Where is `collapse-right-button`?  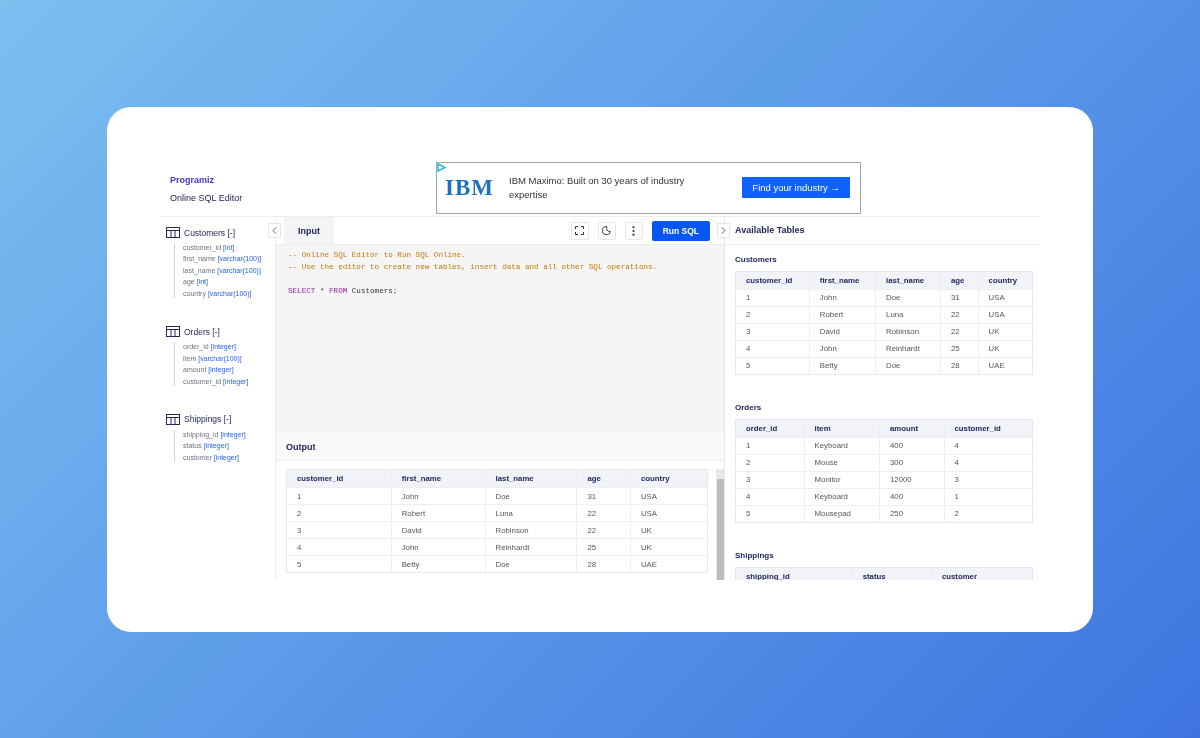
collapse-right-button is located at coordinates (723, 230).